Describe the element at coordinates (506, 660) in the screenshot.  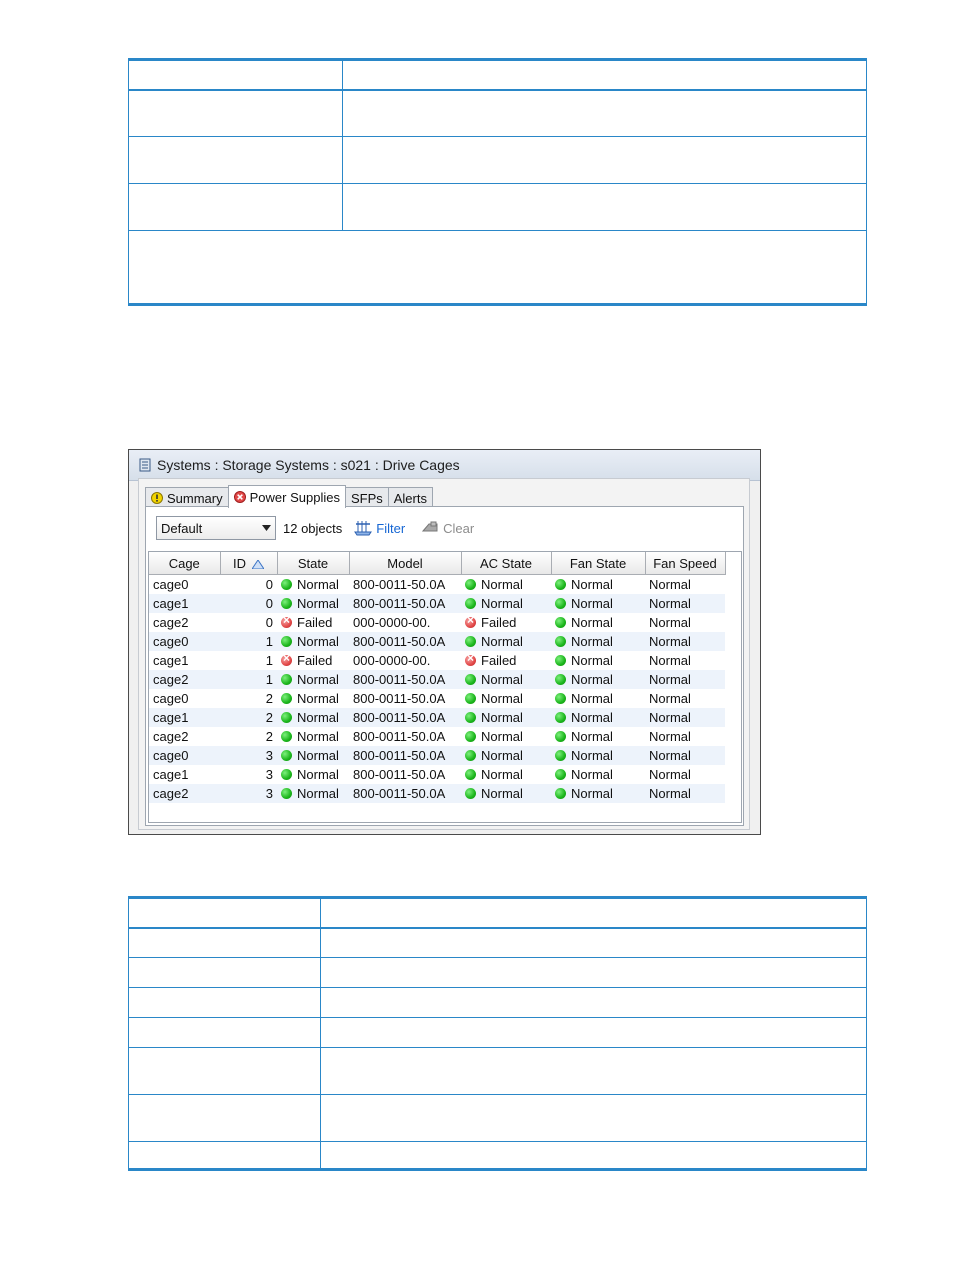
I see `cell-ac-state: Failed` at that location.